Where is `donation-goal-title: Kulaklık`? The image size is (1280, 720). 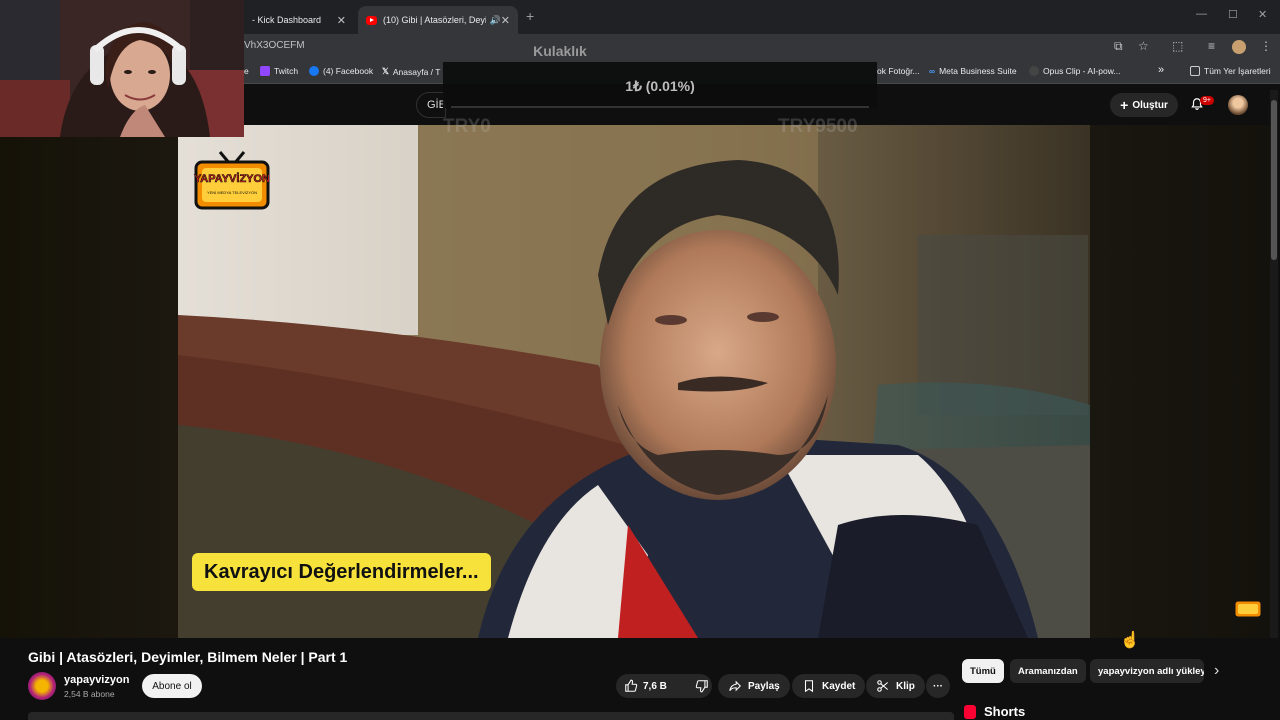 donation-goal-title: Kulaklık is located at coordinates (560, 51).